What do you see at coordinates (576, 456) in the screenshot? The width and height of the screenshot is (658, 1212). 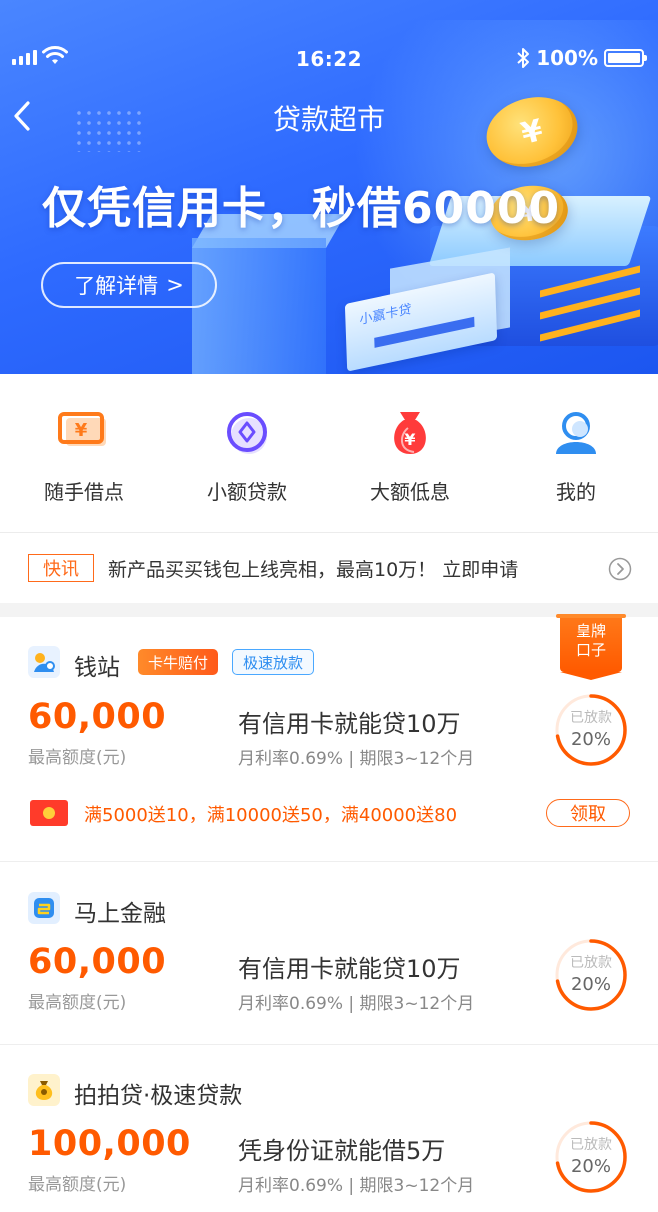 I see `menu-item-mine: 我的` at bounding box center [576, 456].